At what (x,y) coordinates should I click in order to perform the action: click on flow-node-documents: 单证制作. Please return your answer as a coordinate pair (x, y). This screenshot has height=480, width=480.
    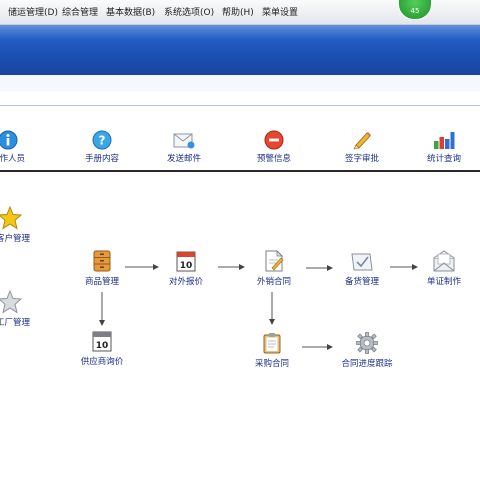
    Looking at the image, I should click on (444, 268).